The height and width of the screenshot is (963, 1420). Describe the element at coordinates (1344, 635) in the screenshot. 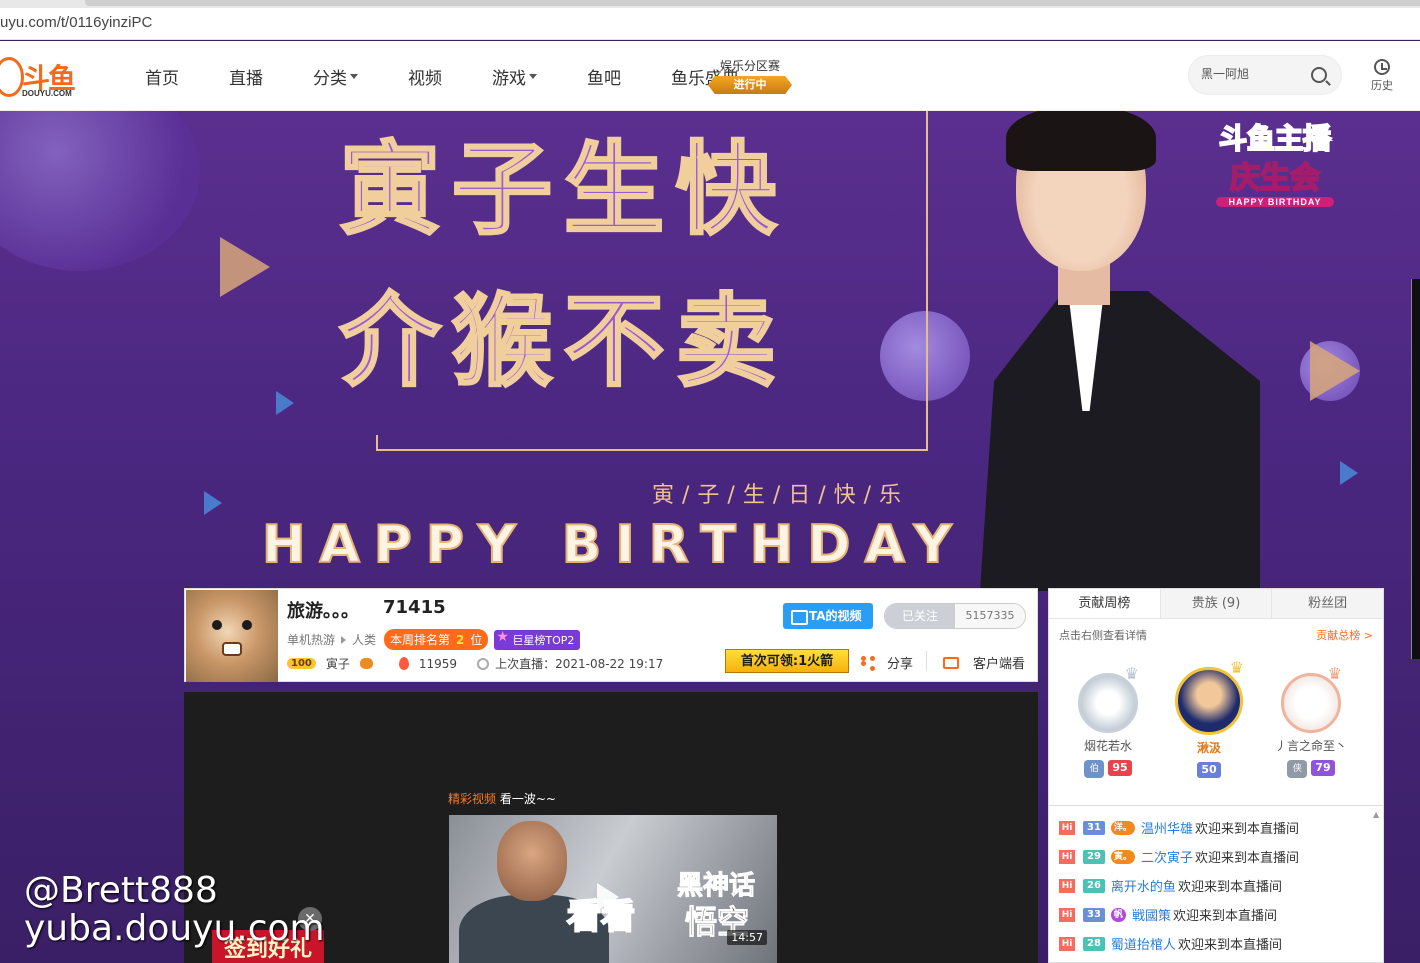

I see `total-ranking-link: 贡献总榜 >` at that location.